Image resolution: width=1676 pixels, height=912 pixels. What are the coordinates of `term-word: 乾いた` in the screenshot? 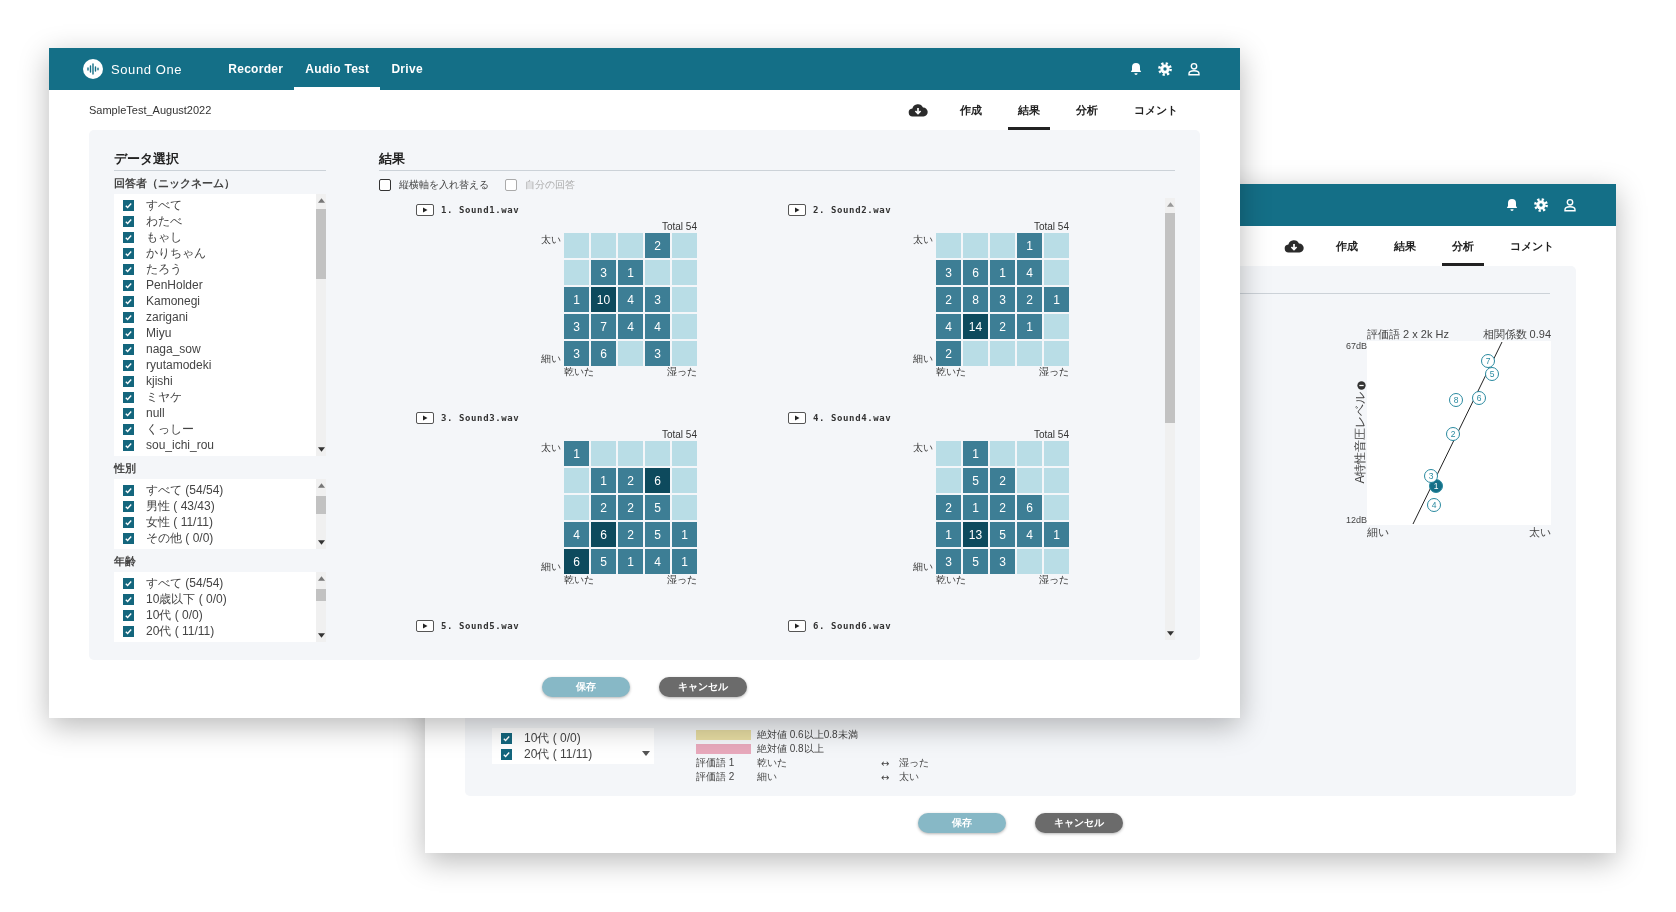 It's located at (772, 763).